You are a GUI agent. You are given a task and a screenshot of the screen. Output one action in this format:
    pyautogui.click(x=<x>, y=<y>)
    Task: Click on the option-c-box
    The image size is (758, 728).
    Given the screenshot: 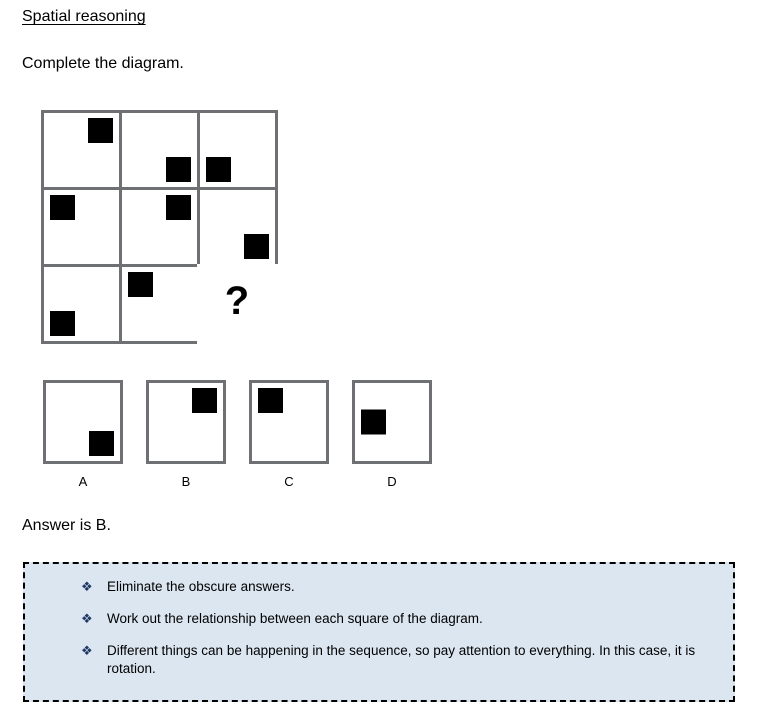 What is the action you would take?
    pyautogui.click(x=289, y=422)
    